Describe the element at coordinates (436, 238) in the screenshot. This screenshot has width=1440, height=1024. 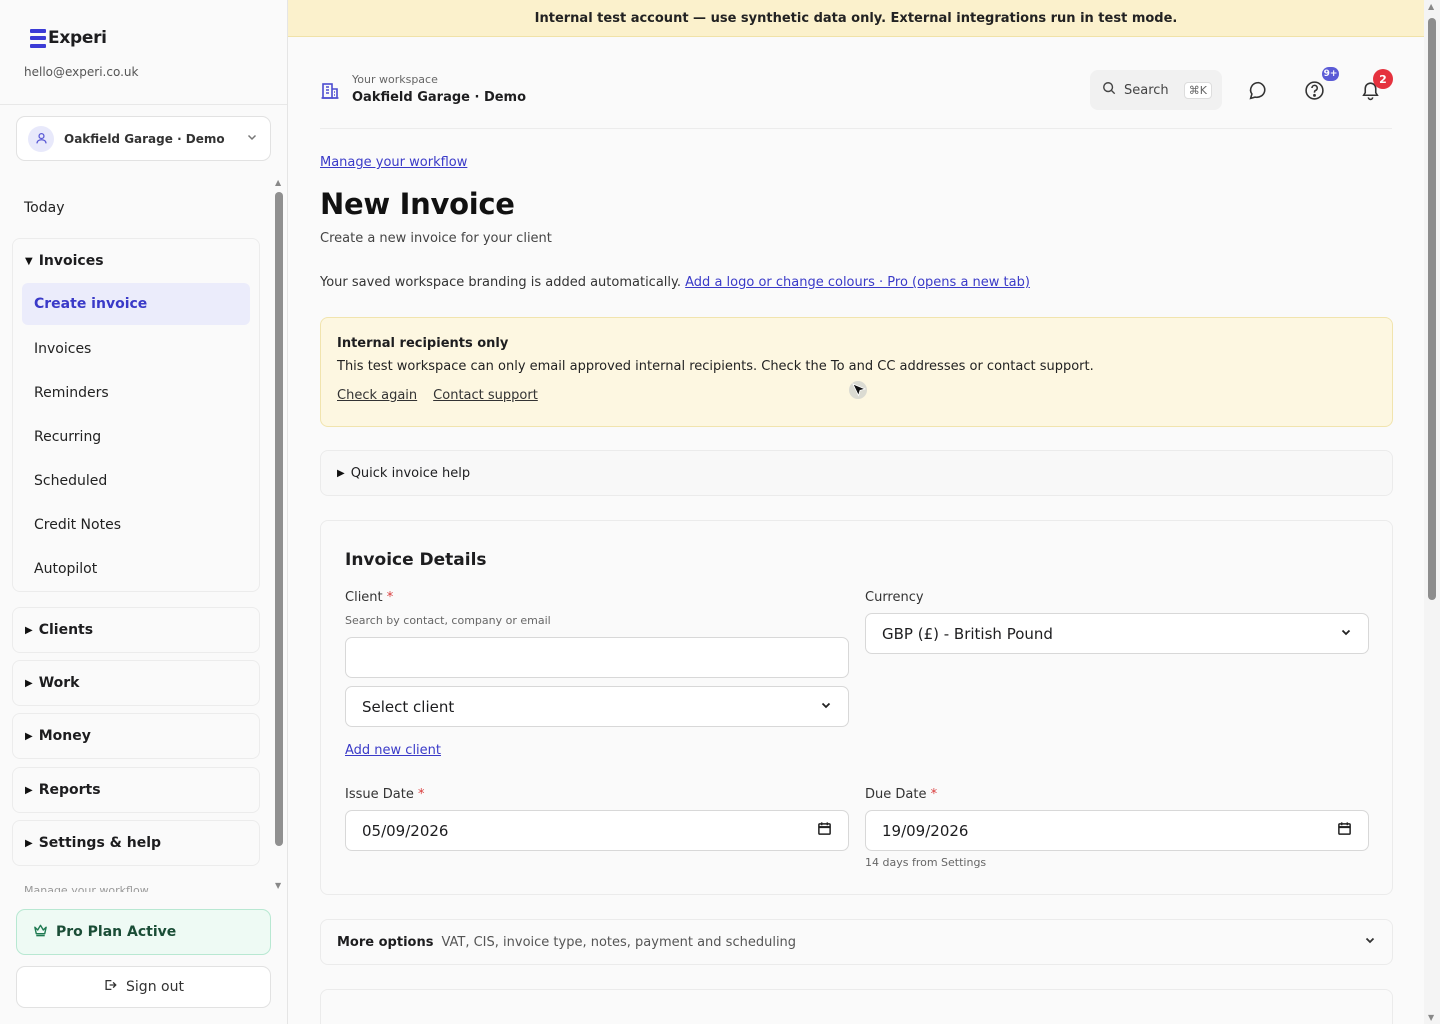
I see `page-subtitle: Create a new invoice for your client` at that location.